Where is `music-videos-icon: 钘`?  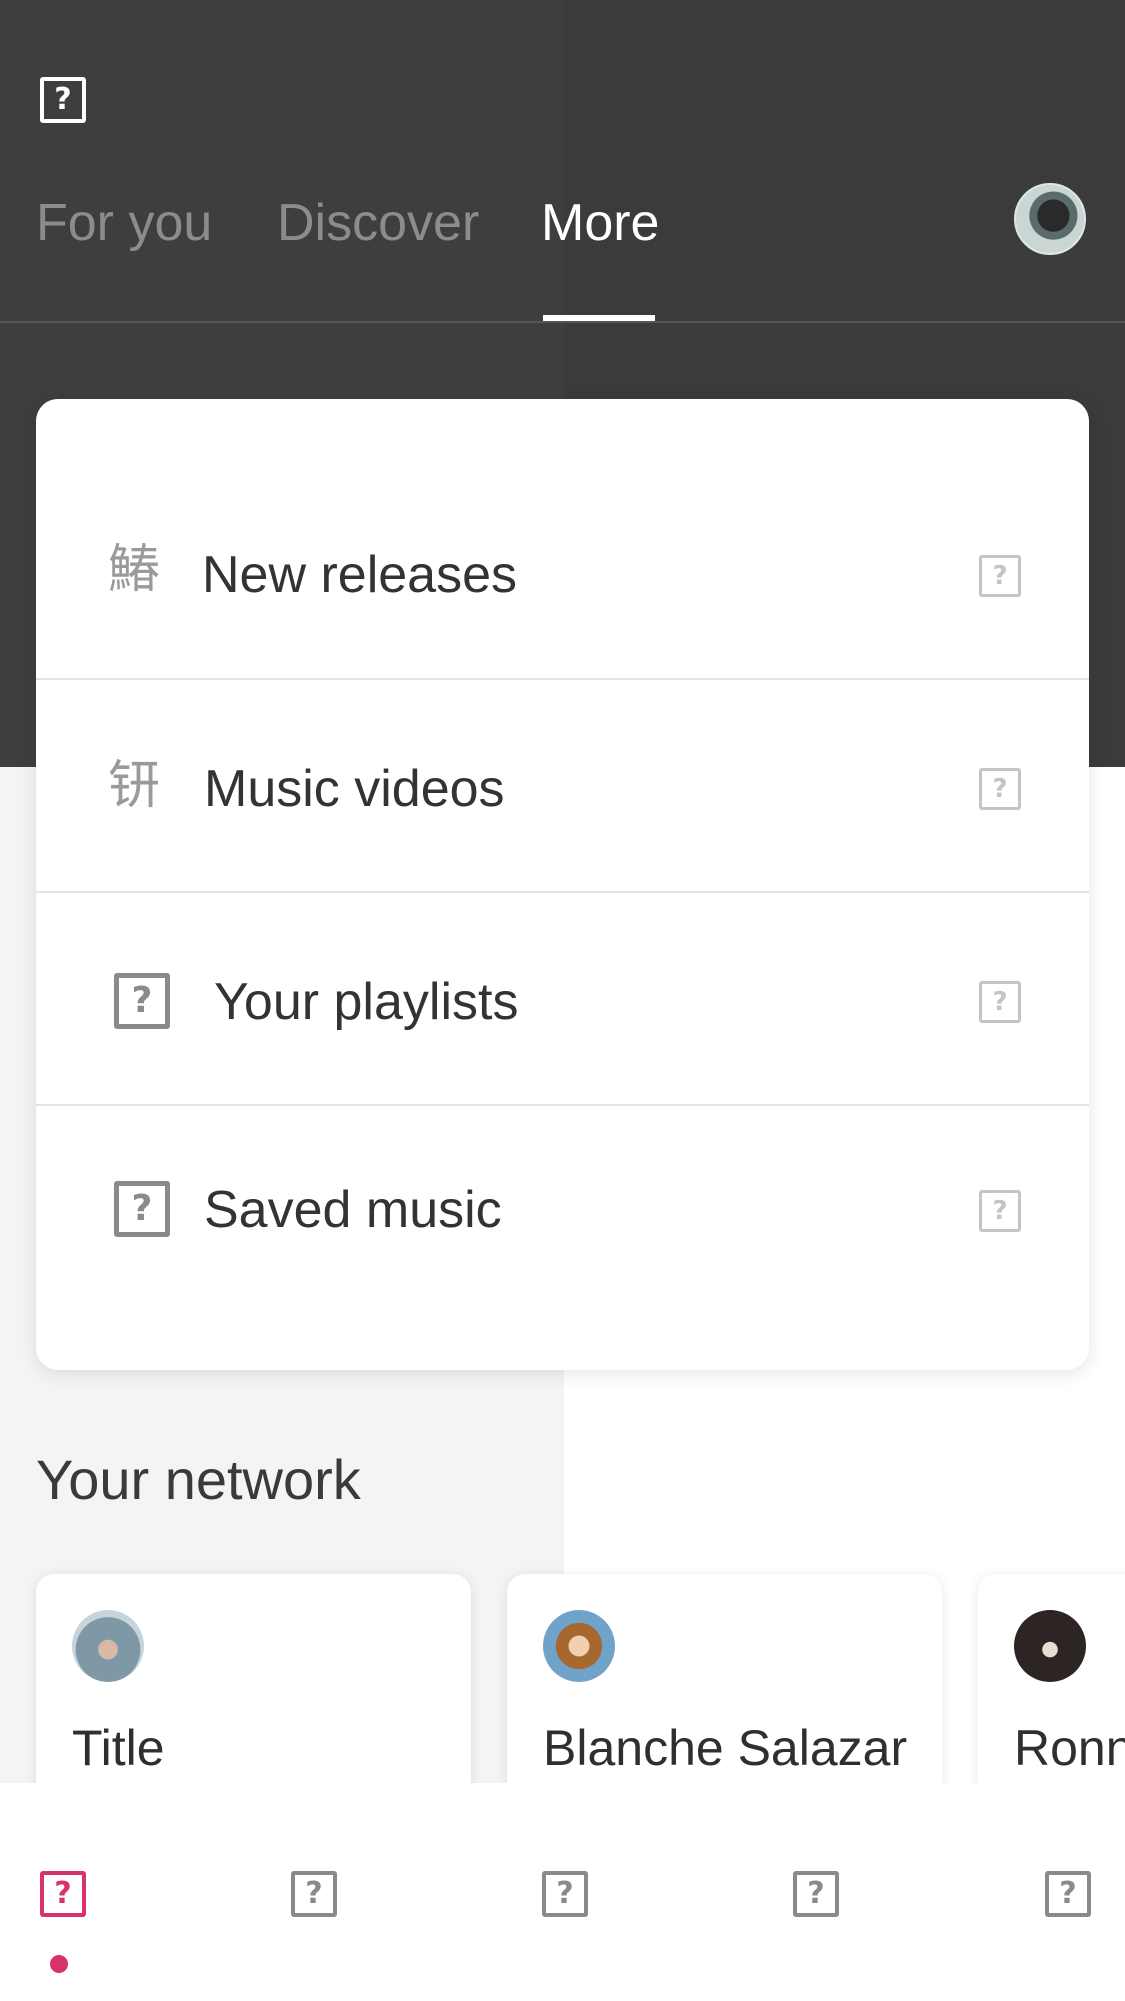 music-videos-icon: 钘 is located at coordinates (134, 786).